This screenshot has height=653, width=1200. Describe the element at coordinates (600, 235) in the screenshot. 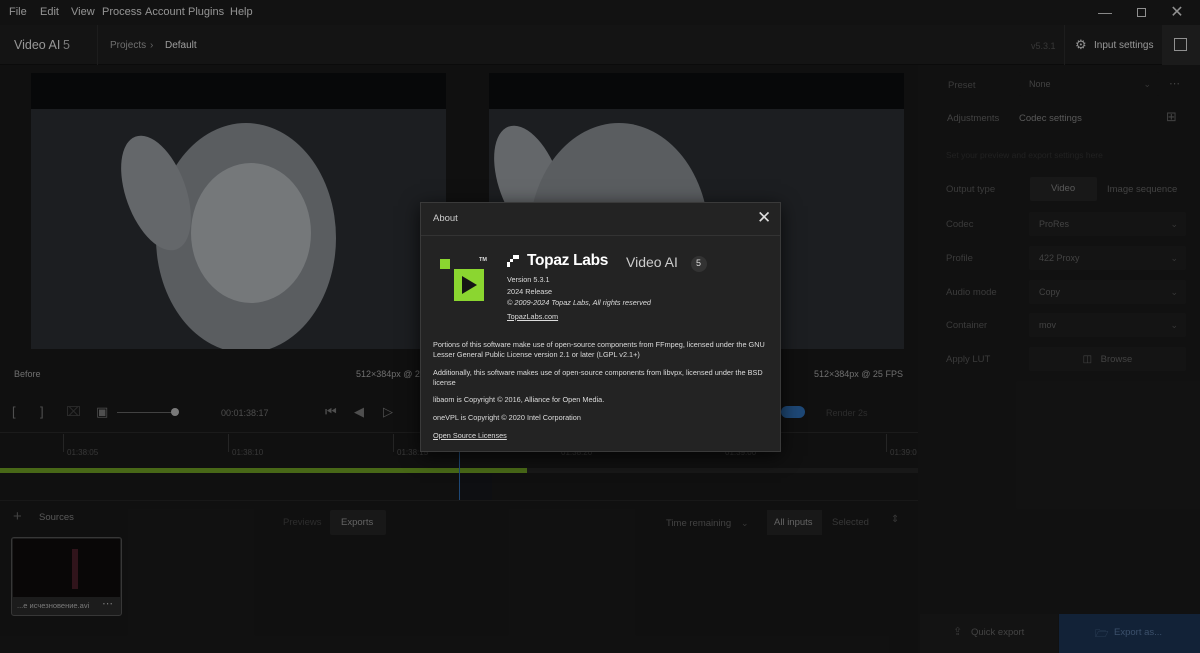

I see `divider` at that location.